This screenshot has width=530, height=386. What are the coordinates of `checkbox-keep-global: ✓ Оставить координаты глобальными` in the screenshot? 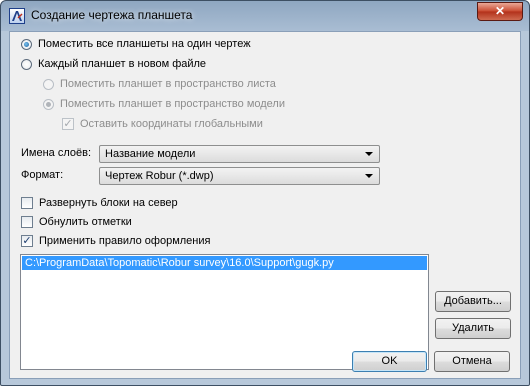 It's located at (162, 124).